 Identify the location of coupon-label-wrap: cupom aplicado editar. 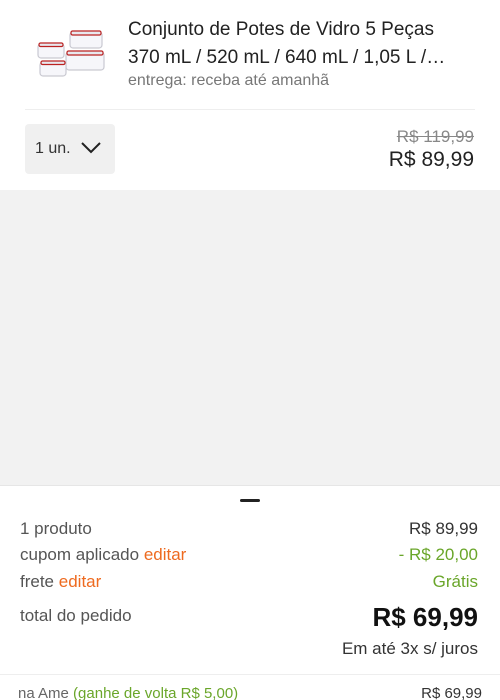
(103, 555).